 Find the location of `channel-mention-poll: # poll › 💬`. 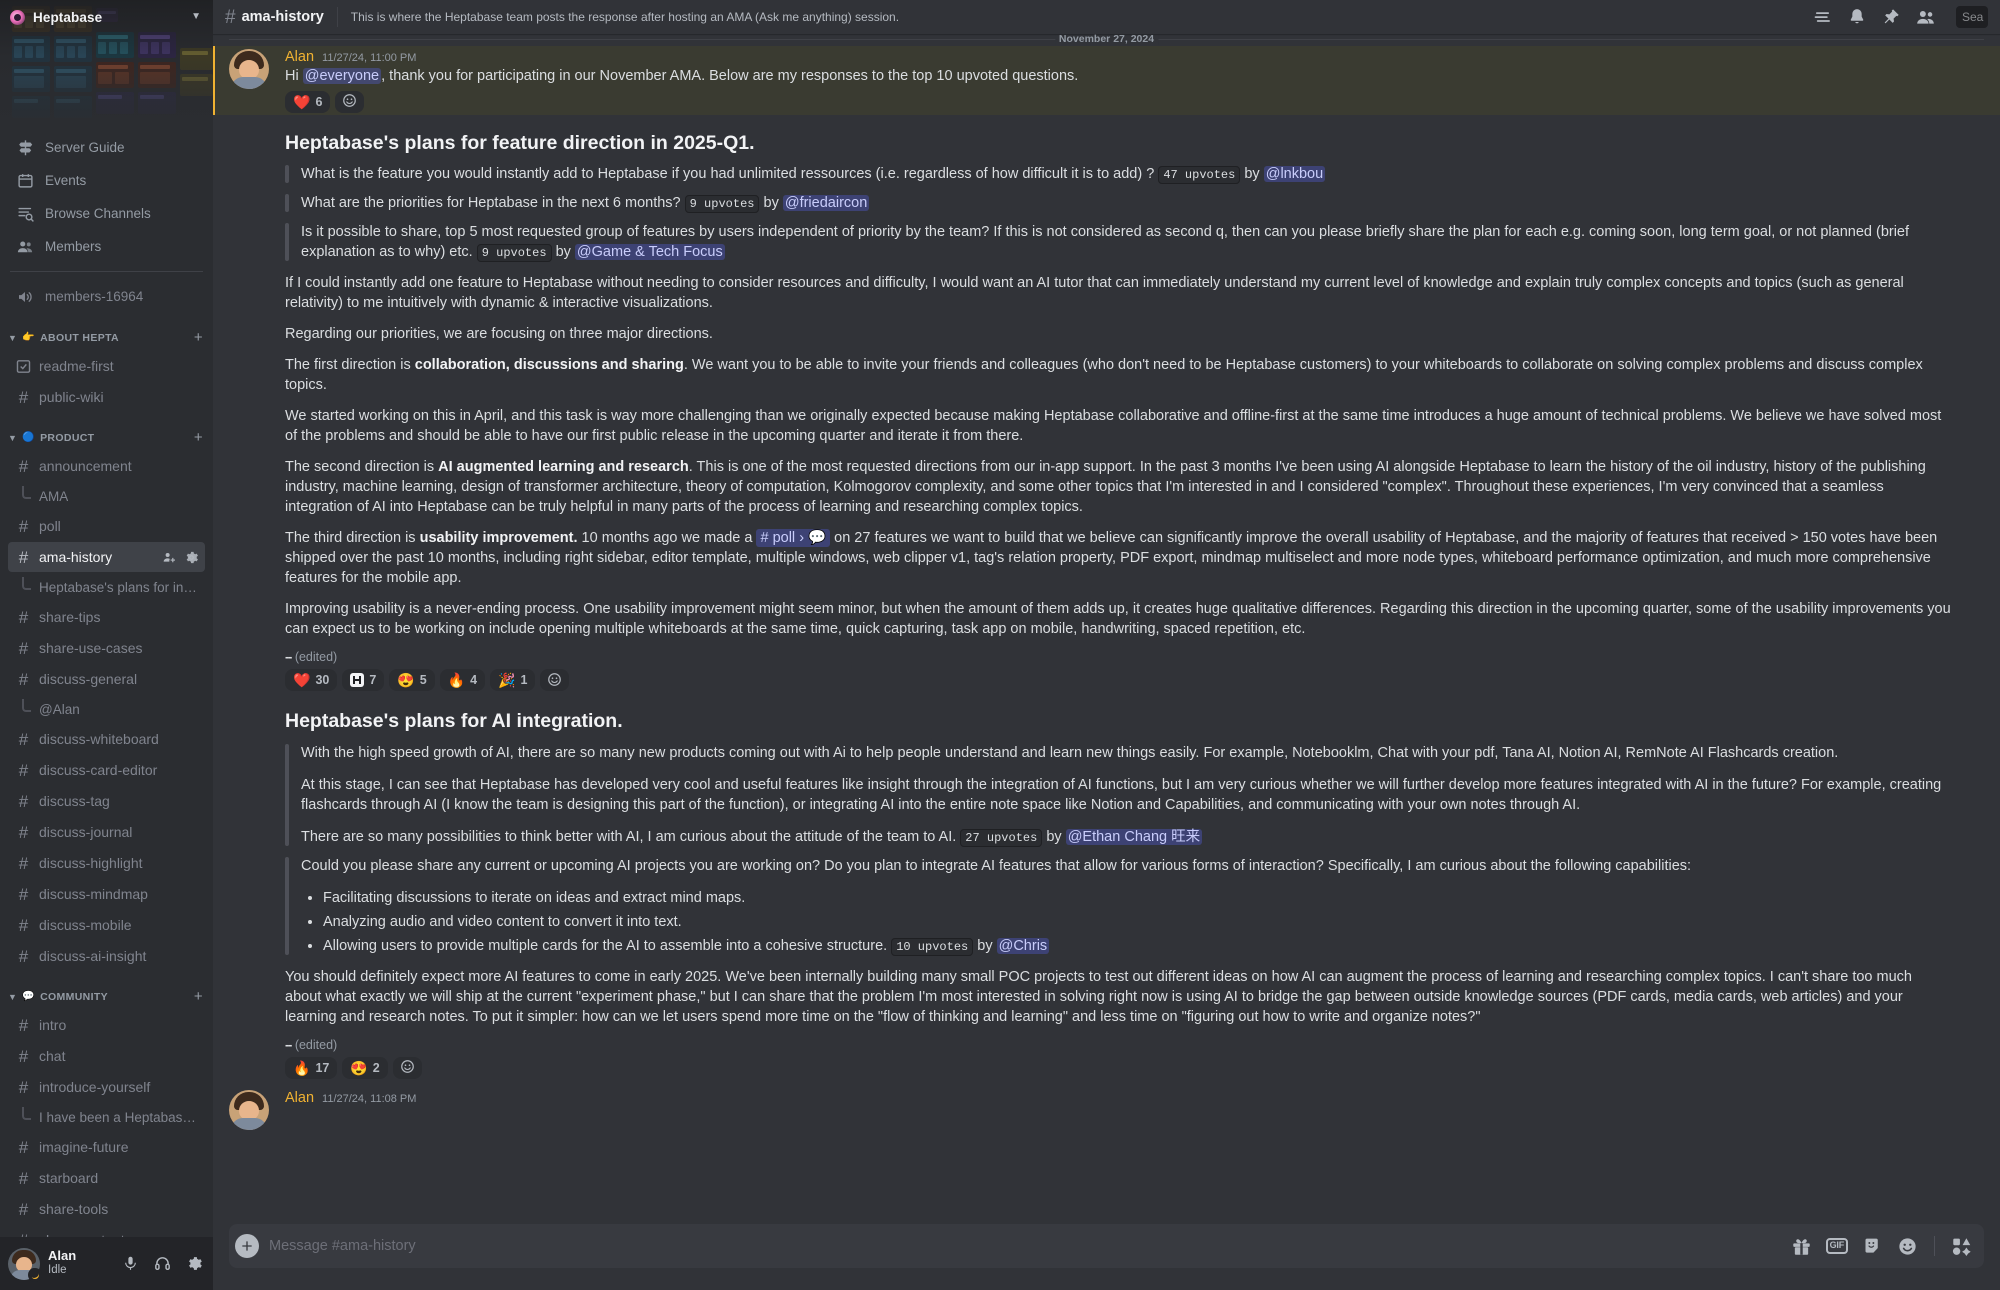

channel-mention-poll: # poll › 💬 is located at coordinates (793, 538).